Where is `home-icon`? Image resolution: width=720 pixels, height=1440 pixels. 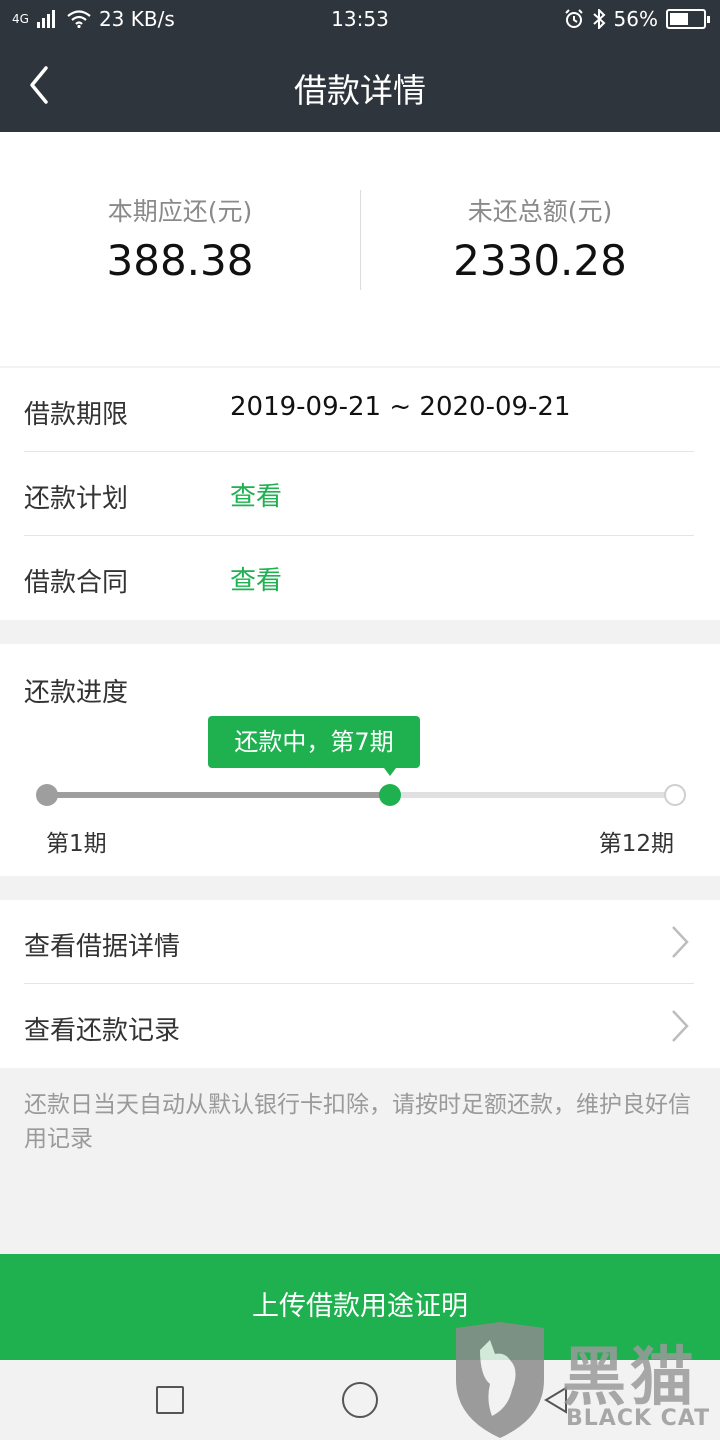 home-icon is located at coordinates (360, 1400).